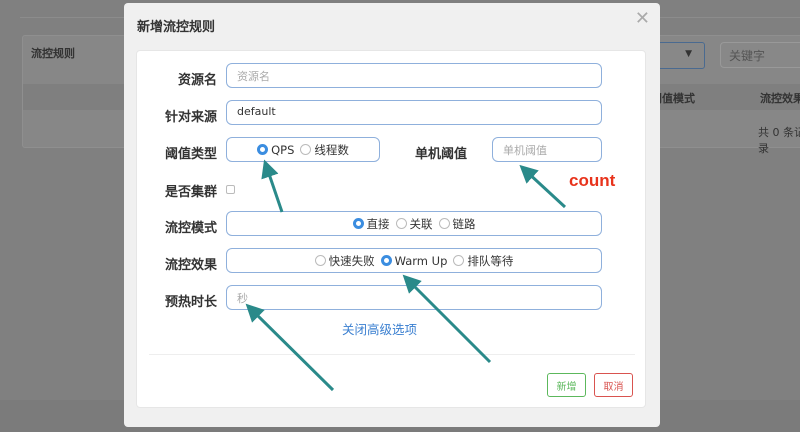 This screenshot has height=432, width=800. Describe the element at coordinates (447, 319) in the screenshot. I see `arrow-to-warmup` at that location.